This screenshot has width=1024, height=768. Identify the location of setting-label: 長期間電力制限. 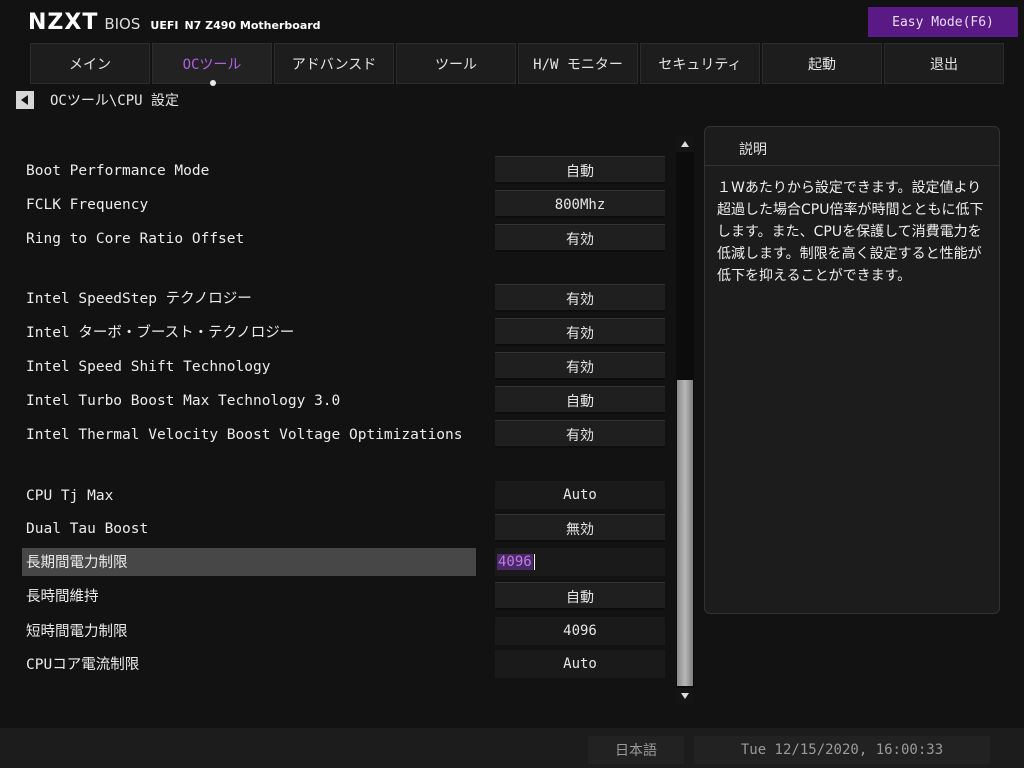
(77, 563).